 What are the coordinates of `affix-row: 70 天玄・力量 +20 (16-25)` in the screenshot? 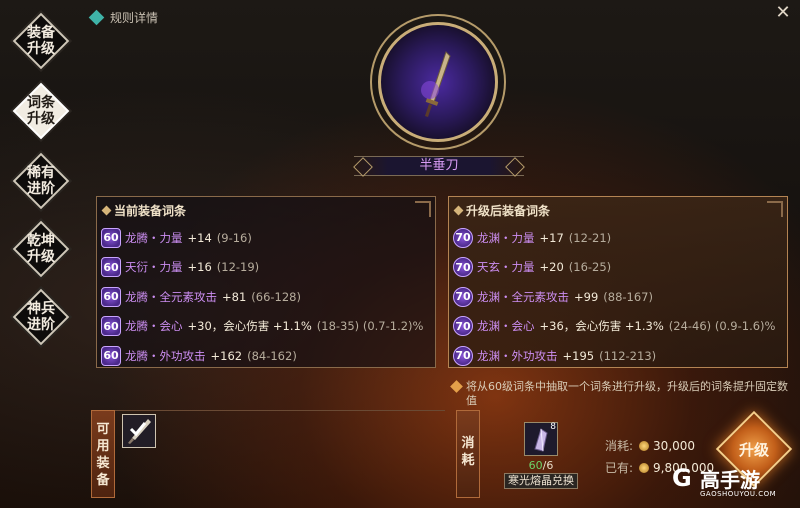 It's located at (618, 268).